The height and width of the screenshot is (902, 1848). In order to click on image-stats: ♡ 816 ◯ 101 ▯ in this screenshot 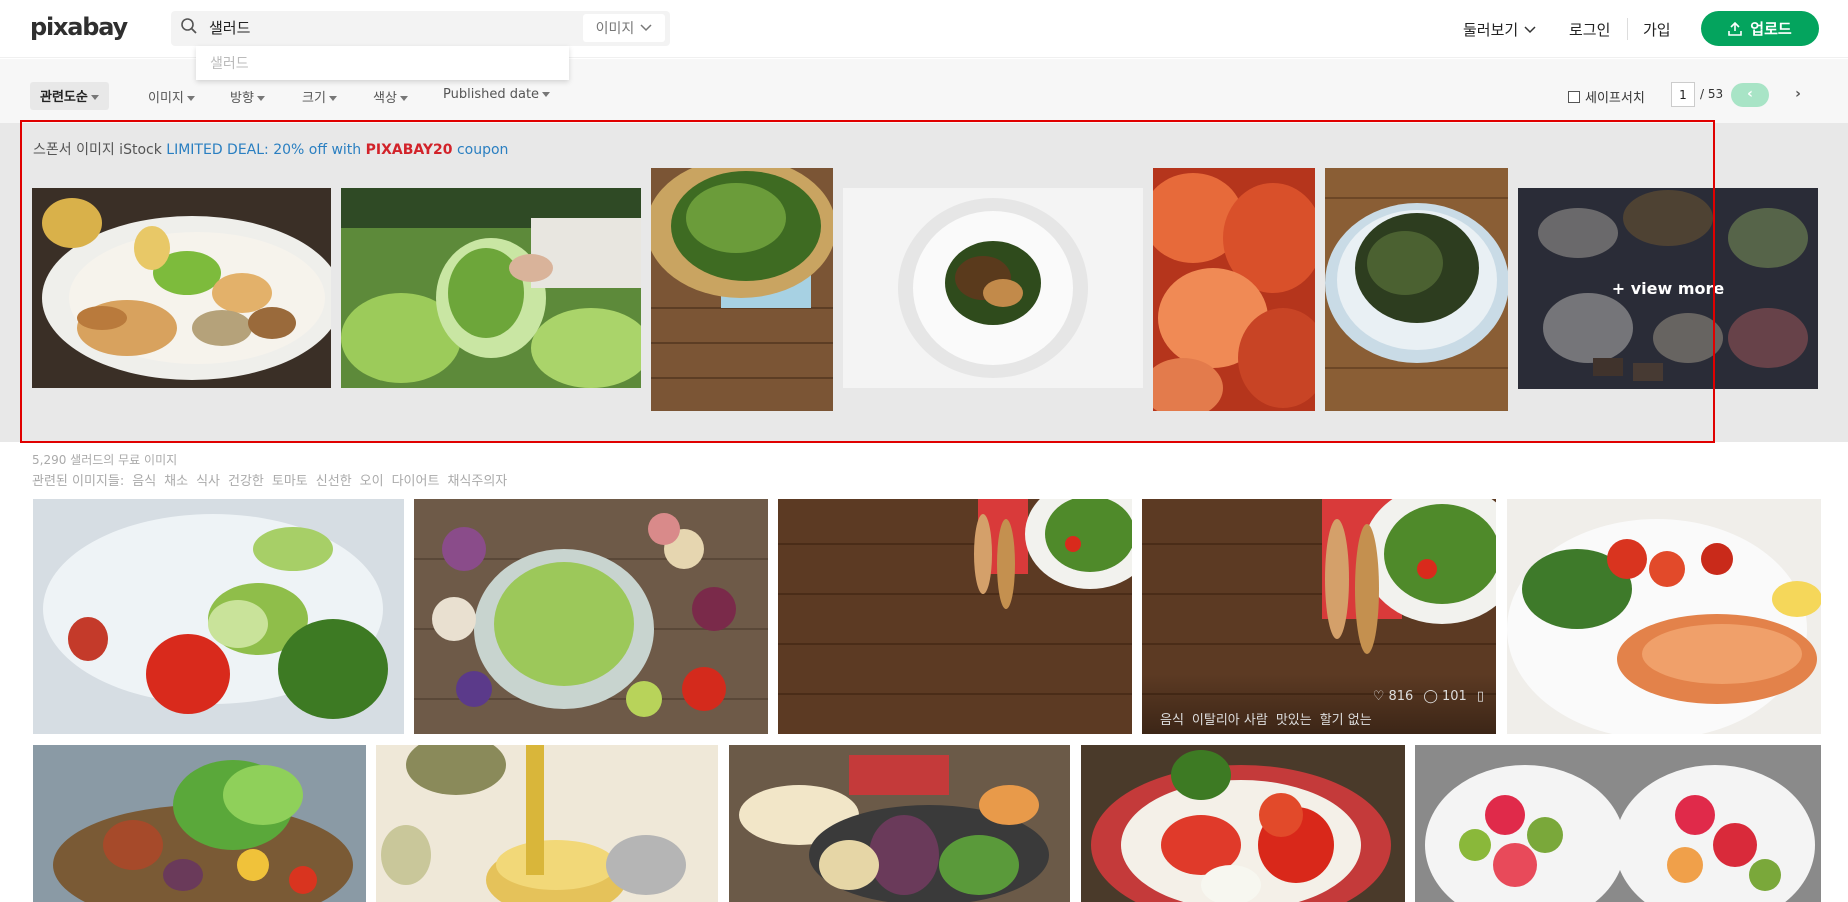, I will do `click(1428, 696)`.